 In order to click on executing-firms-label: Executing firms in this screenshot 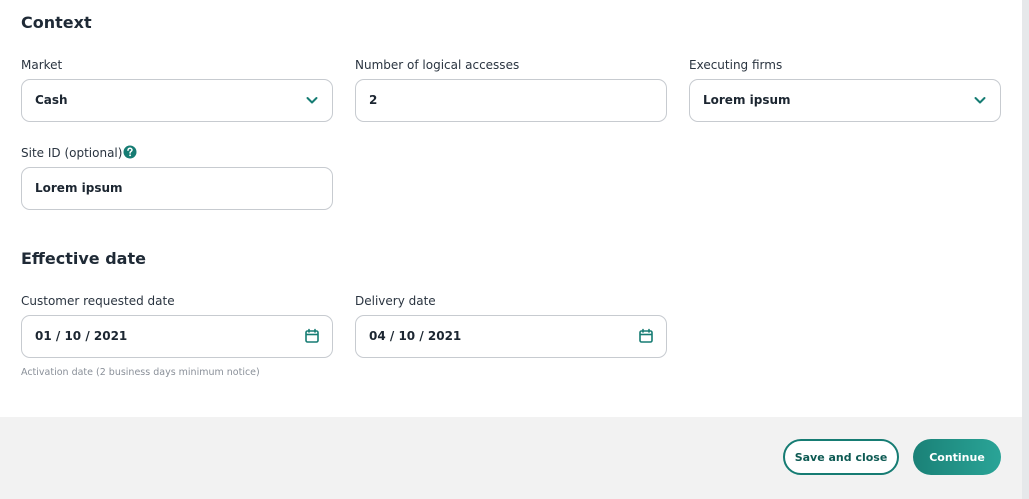, I will do `click(736, 65)`.